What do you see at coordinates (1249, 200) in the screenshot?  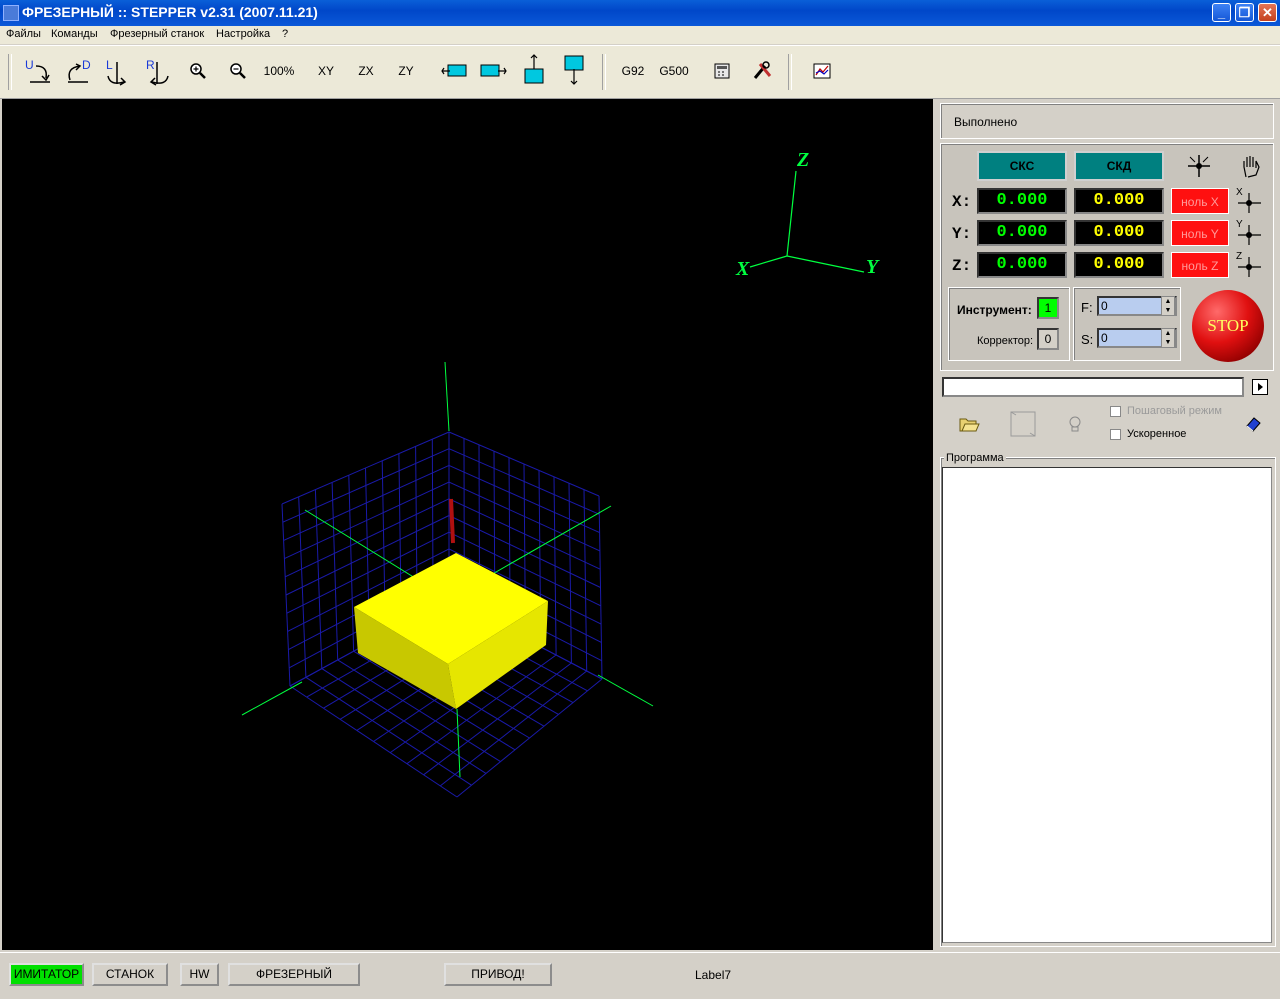 I see `probe-x-icon: X` at bounding box center [1249, 200].